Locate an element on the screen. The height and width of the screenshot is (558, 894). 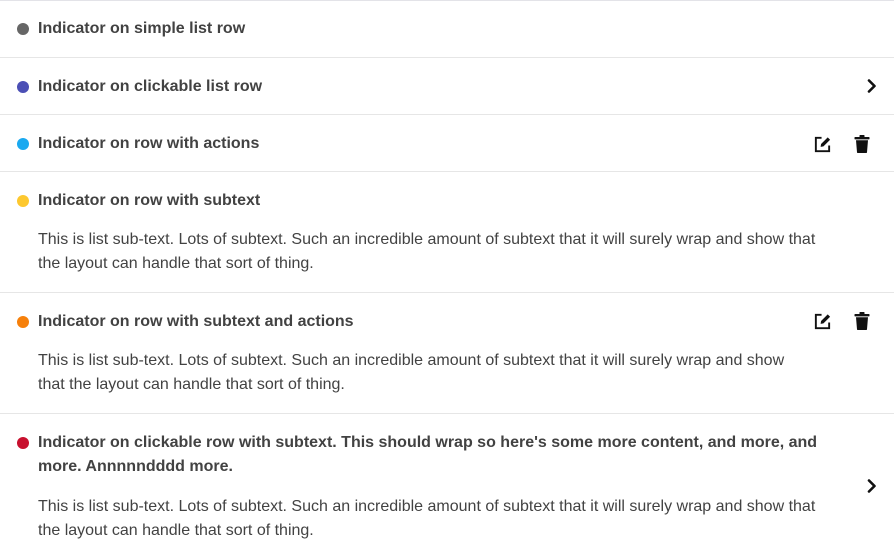
row-title: Indicator on simple list row is located at coordinates (142, 28).